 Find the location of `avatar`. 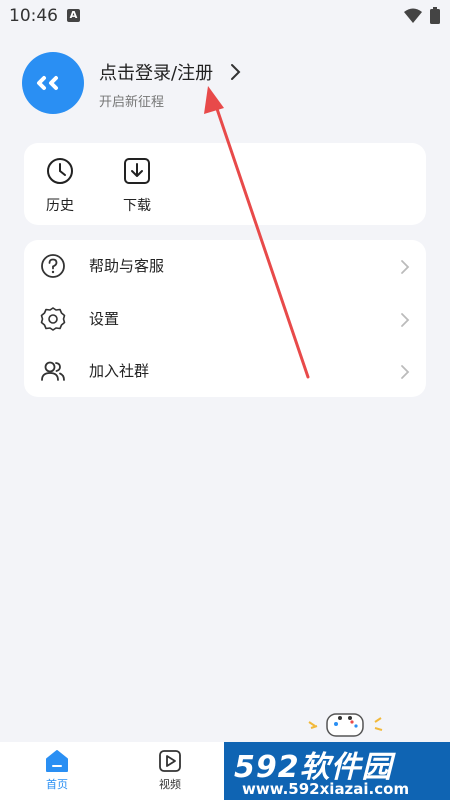

avatar is located at coordinates (53, 83).